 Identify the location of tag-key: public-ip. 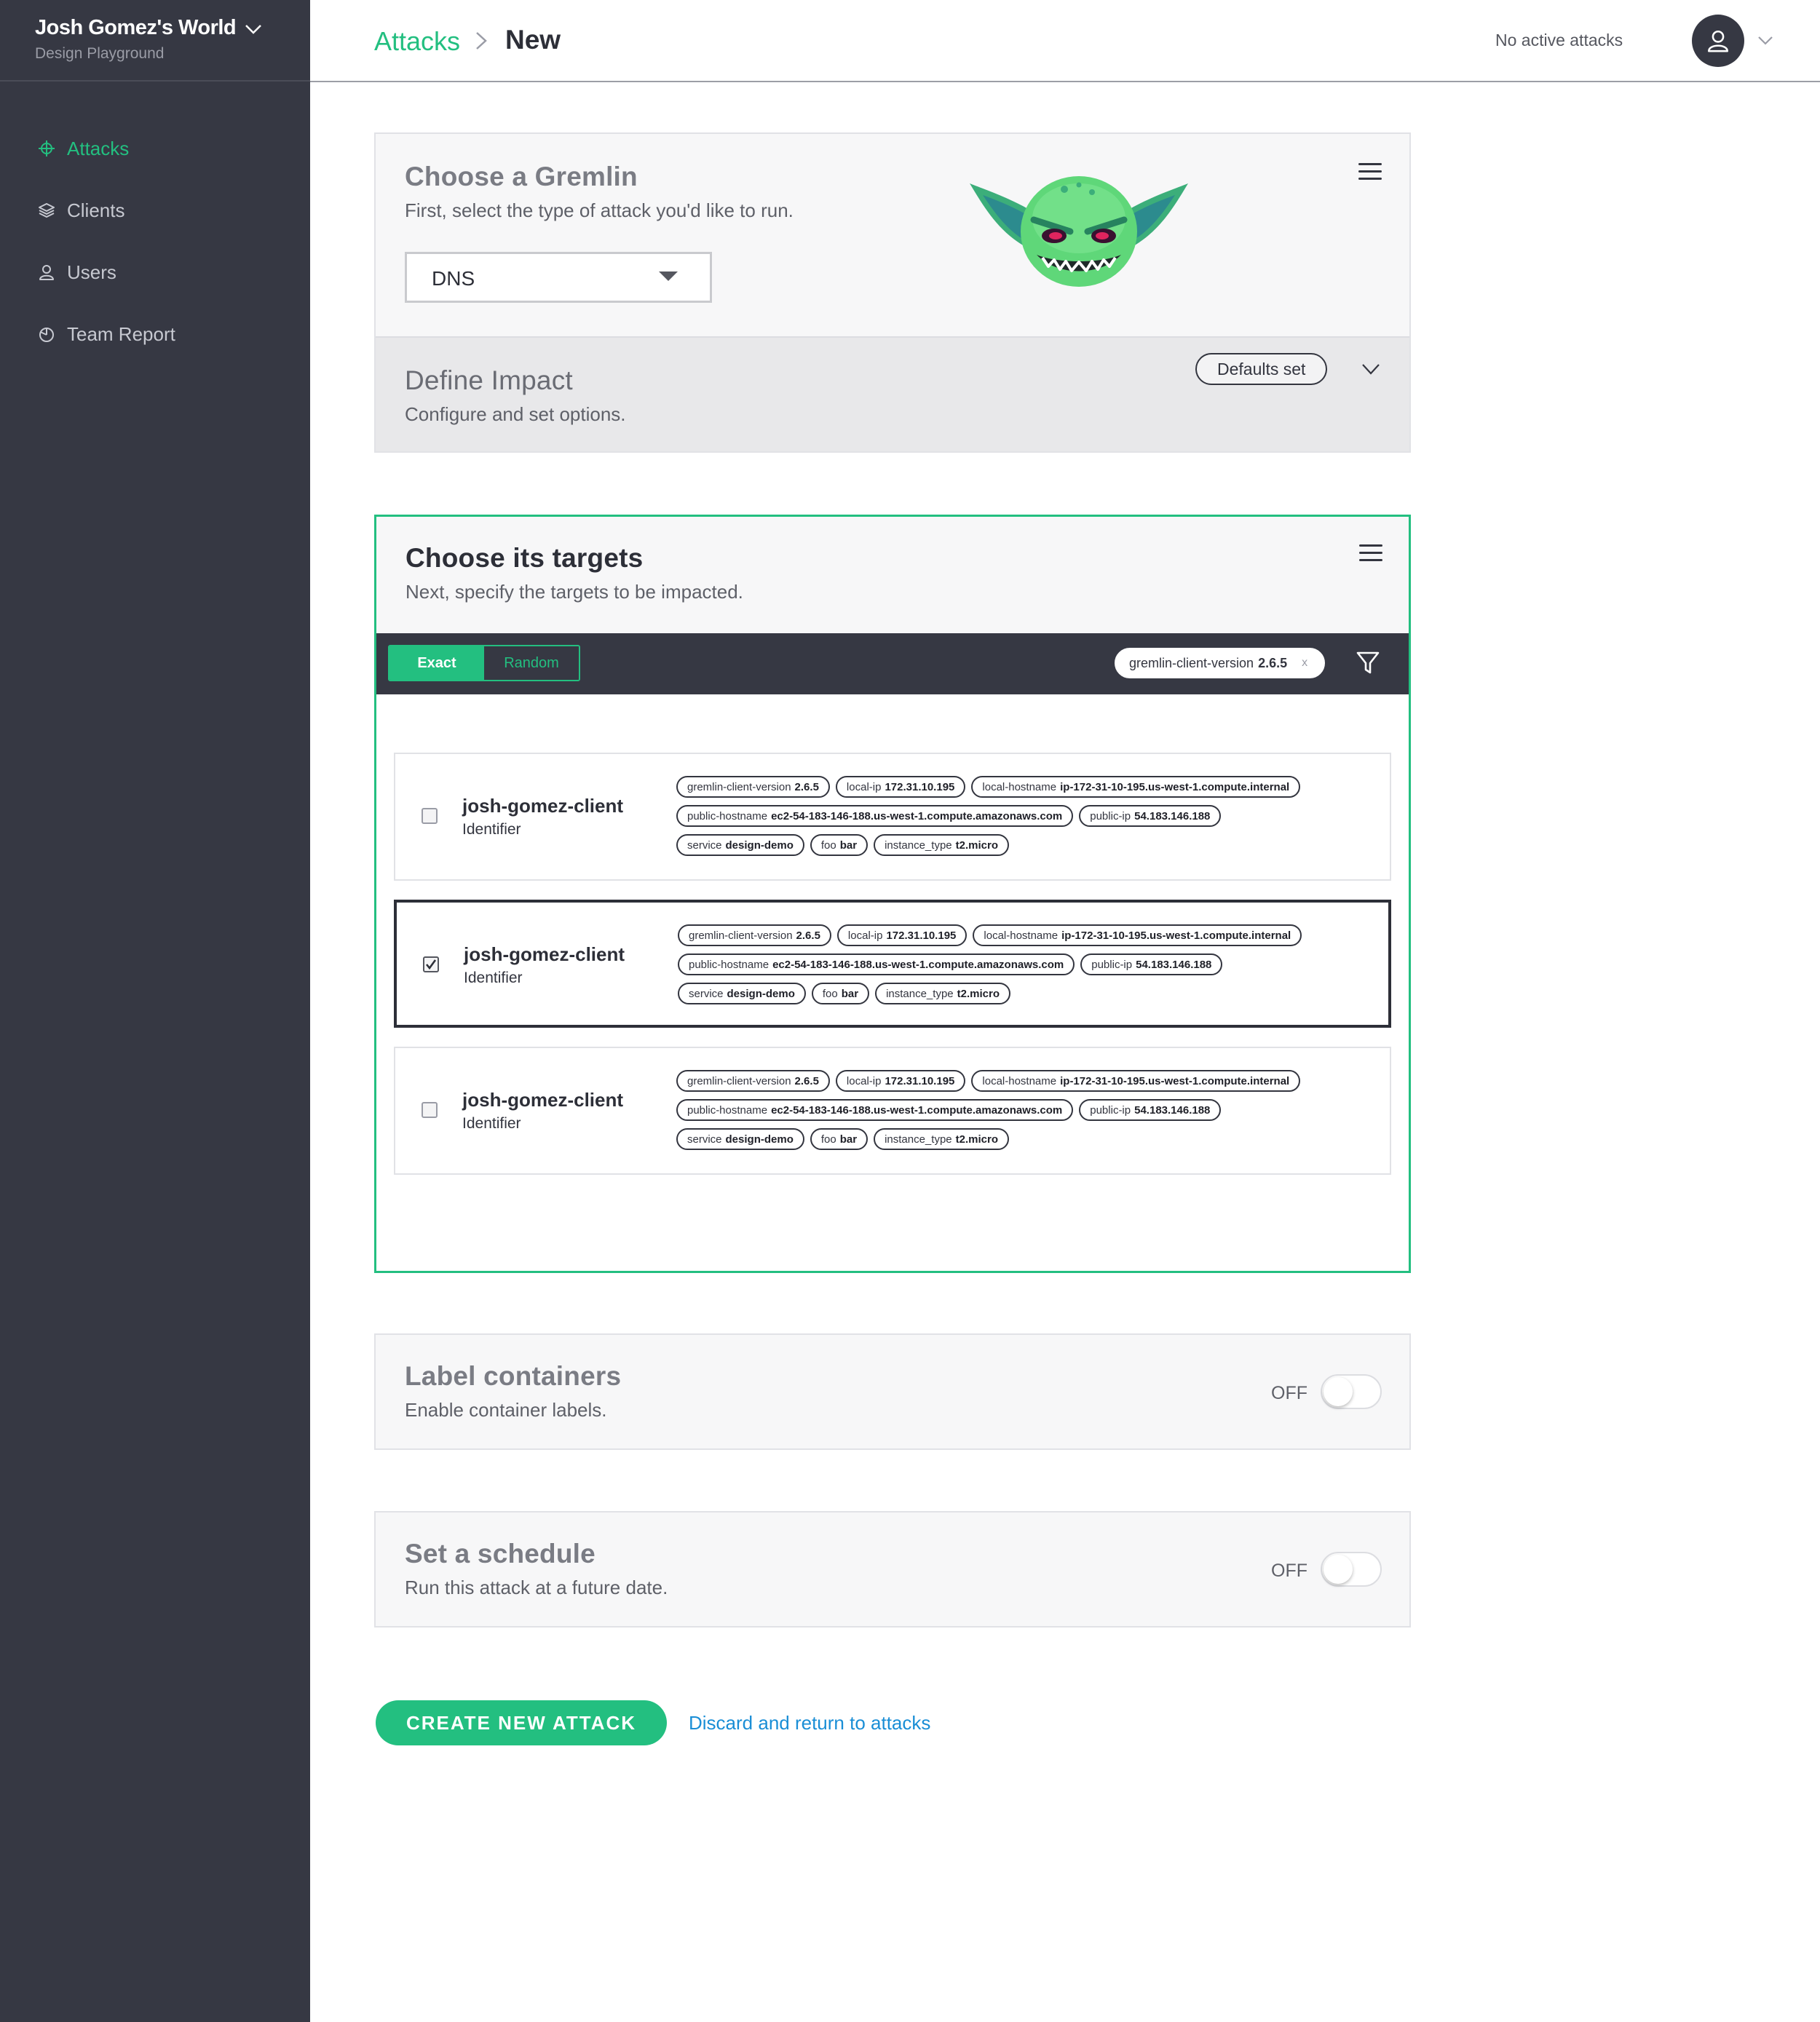
(1110, 1110).